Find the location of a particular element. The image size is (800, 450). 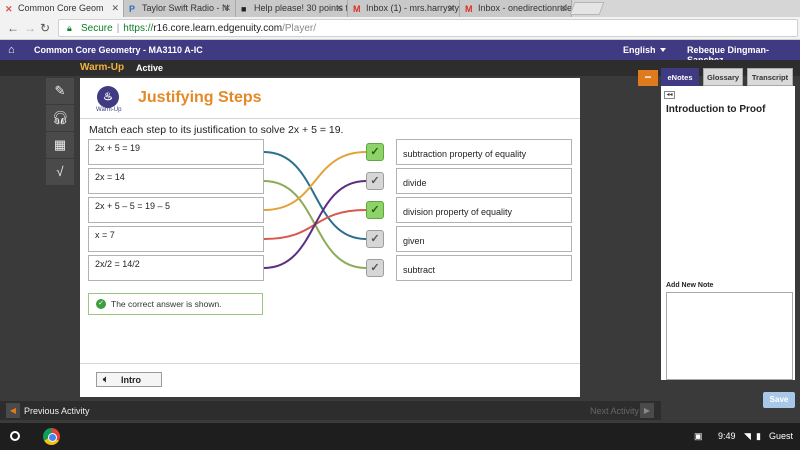

secure-label: Secure is located at coordinates (97, 28).